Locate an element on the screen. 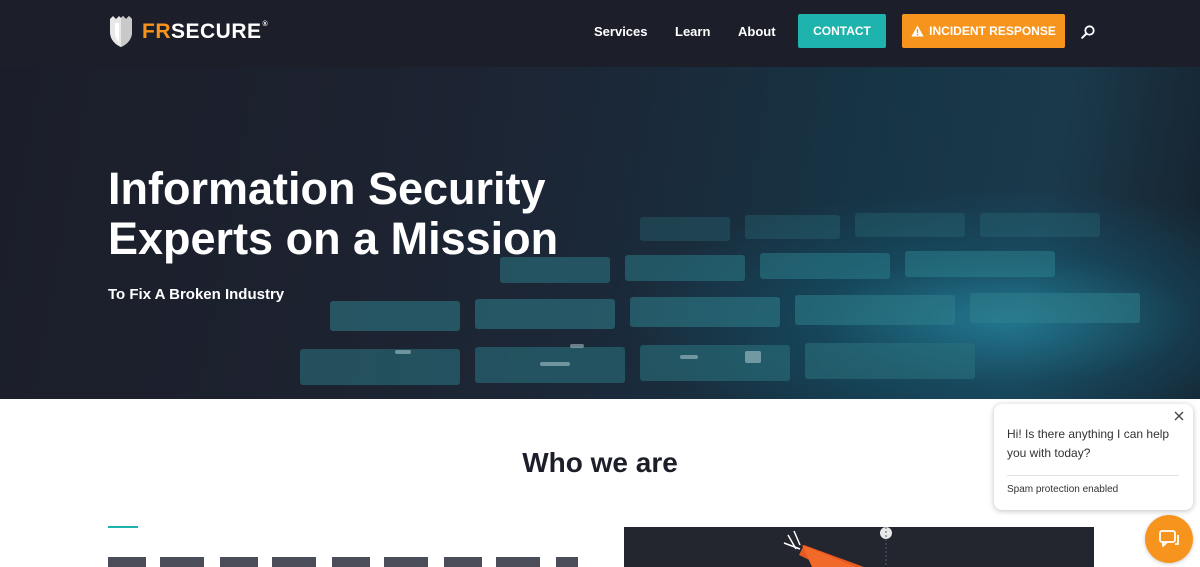  shield-logo-icon is located at coordinates (121, 31).